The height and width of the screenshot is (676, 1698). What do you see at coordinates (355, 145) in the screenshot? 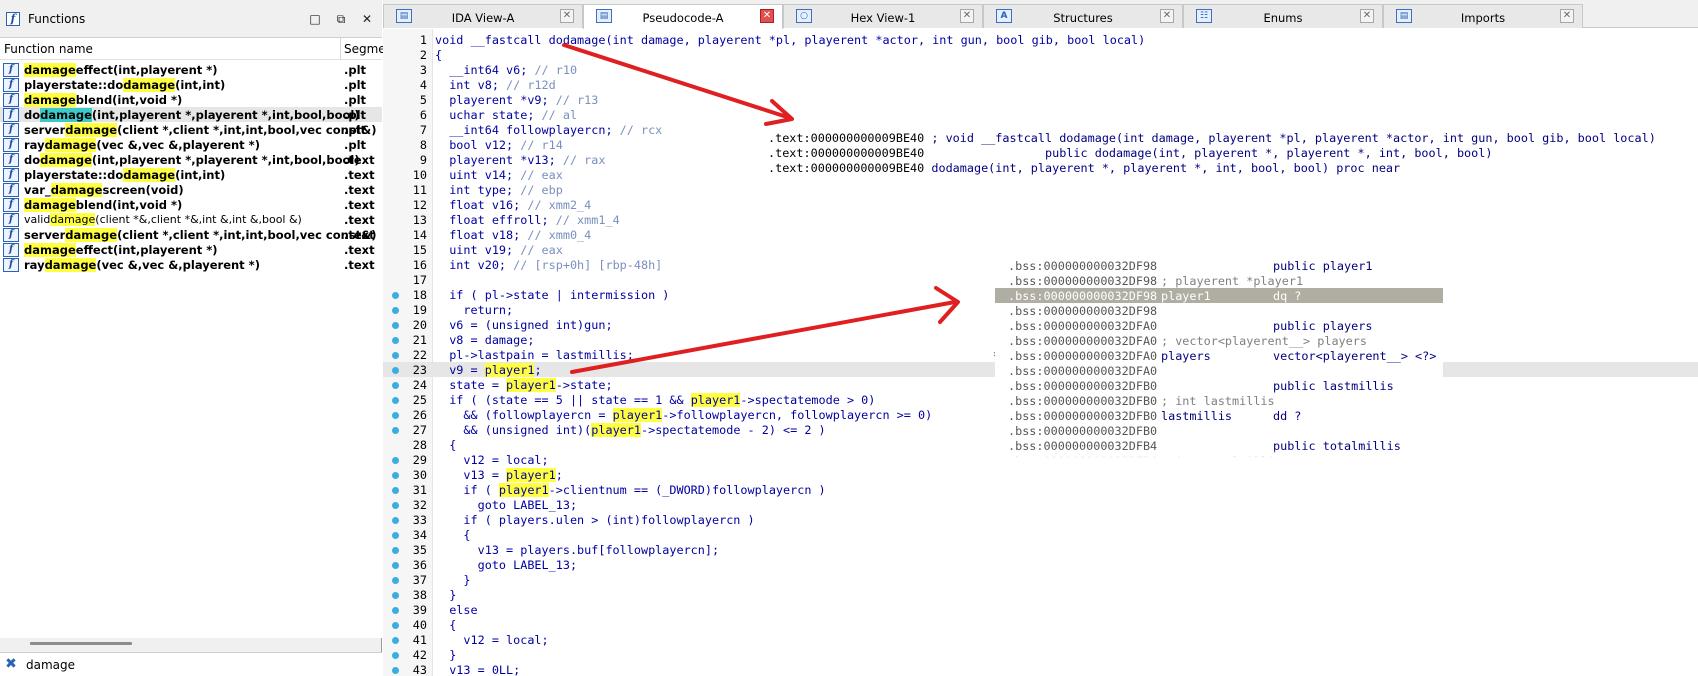
I see `function-segment: .plt` at bounding box center [355, 145].